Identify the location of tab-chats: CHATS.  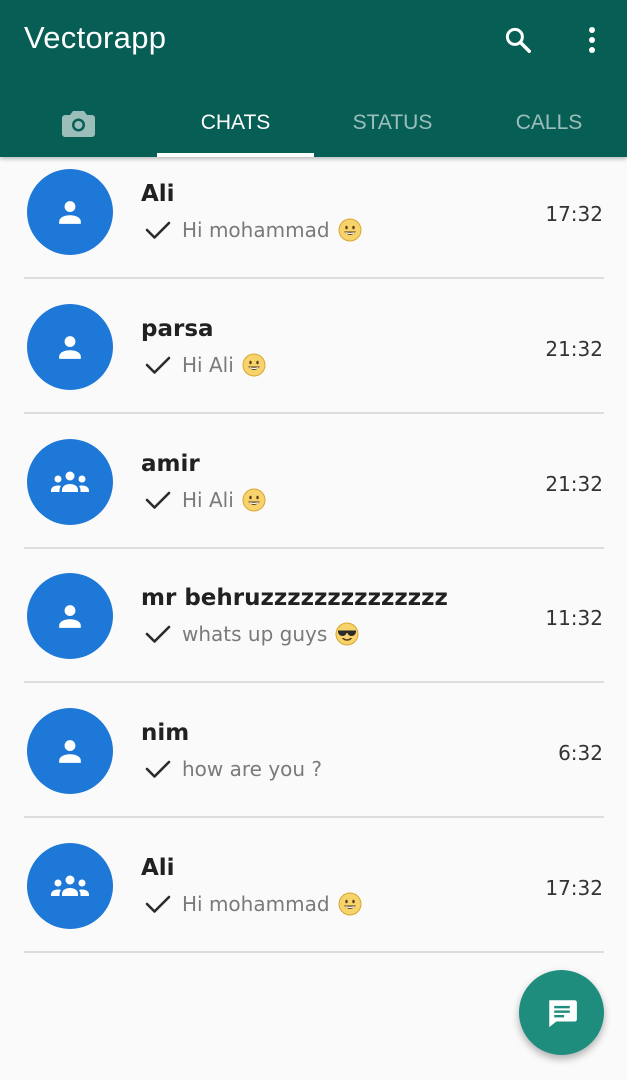
(235, 122).